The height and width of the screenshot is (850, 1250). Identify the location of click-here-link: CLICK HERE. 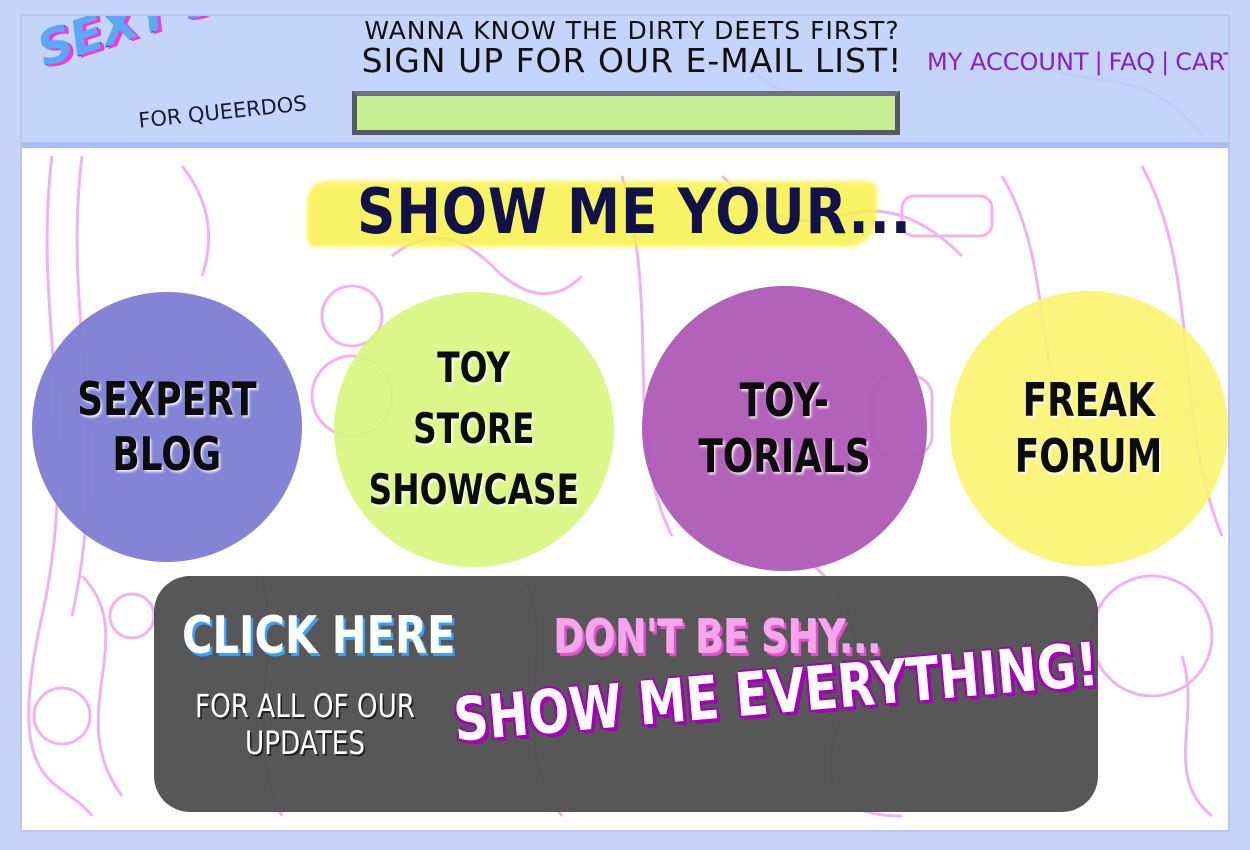
(318, 636).